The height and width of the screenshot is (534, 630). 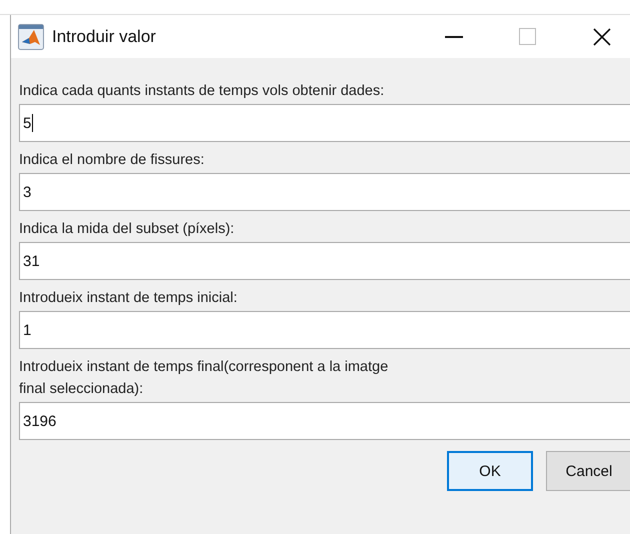 What do you see at coordinates (204, 378) in the screenshot?
I see `field-label: Introdueix instant de temps final(corresponent a la imatge final seleccionada):` at bounding box center [204, 378].